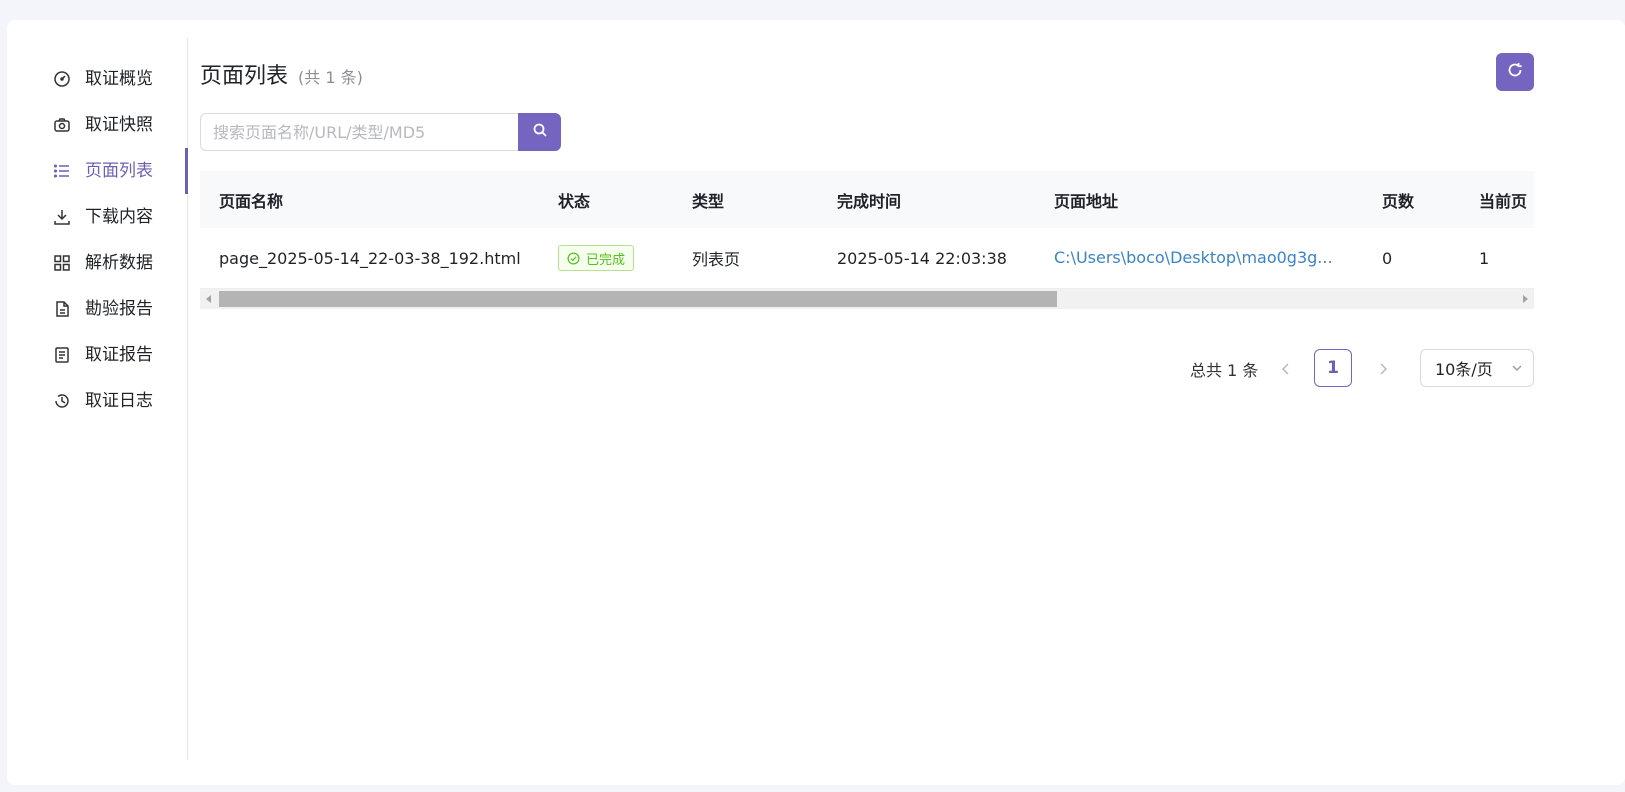 This screenshot has height=792, width=1625. I want to click on table-header: 页面名称 状态 类型 完成时间 页面地址 页数 当前页, so click(867, 199).